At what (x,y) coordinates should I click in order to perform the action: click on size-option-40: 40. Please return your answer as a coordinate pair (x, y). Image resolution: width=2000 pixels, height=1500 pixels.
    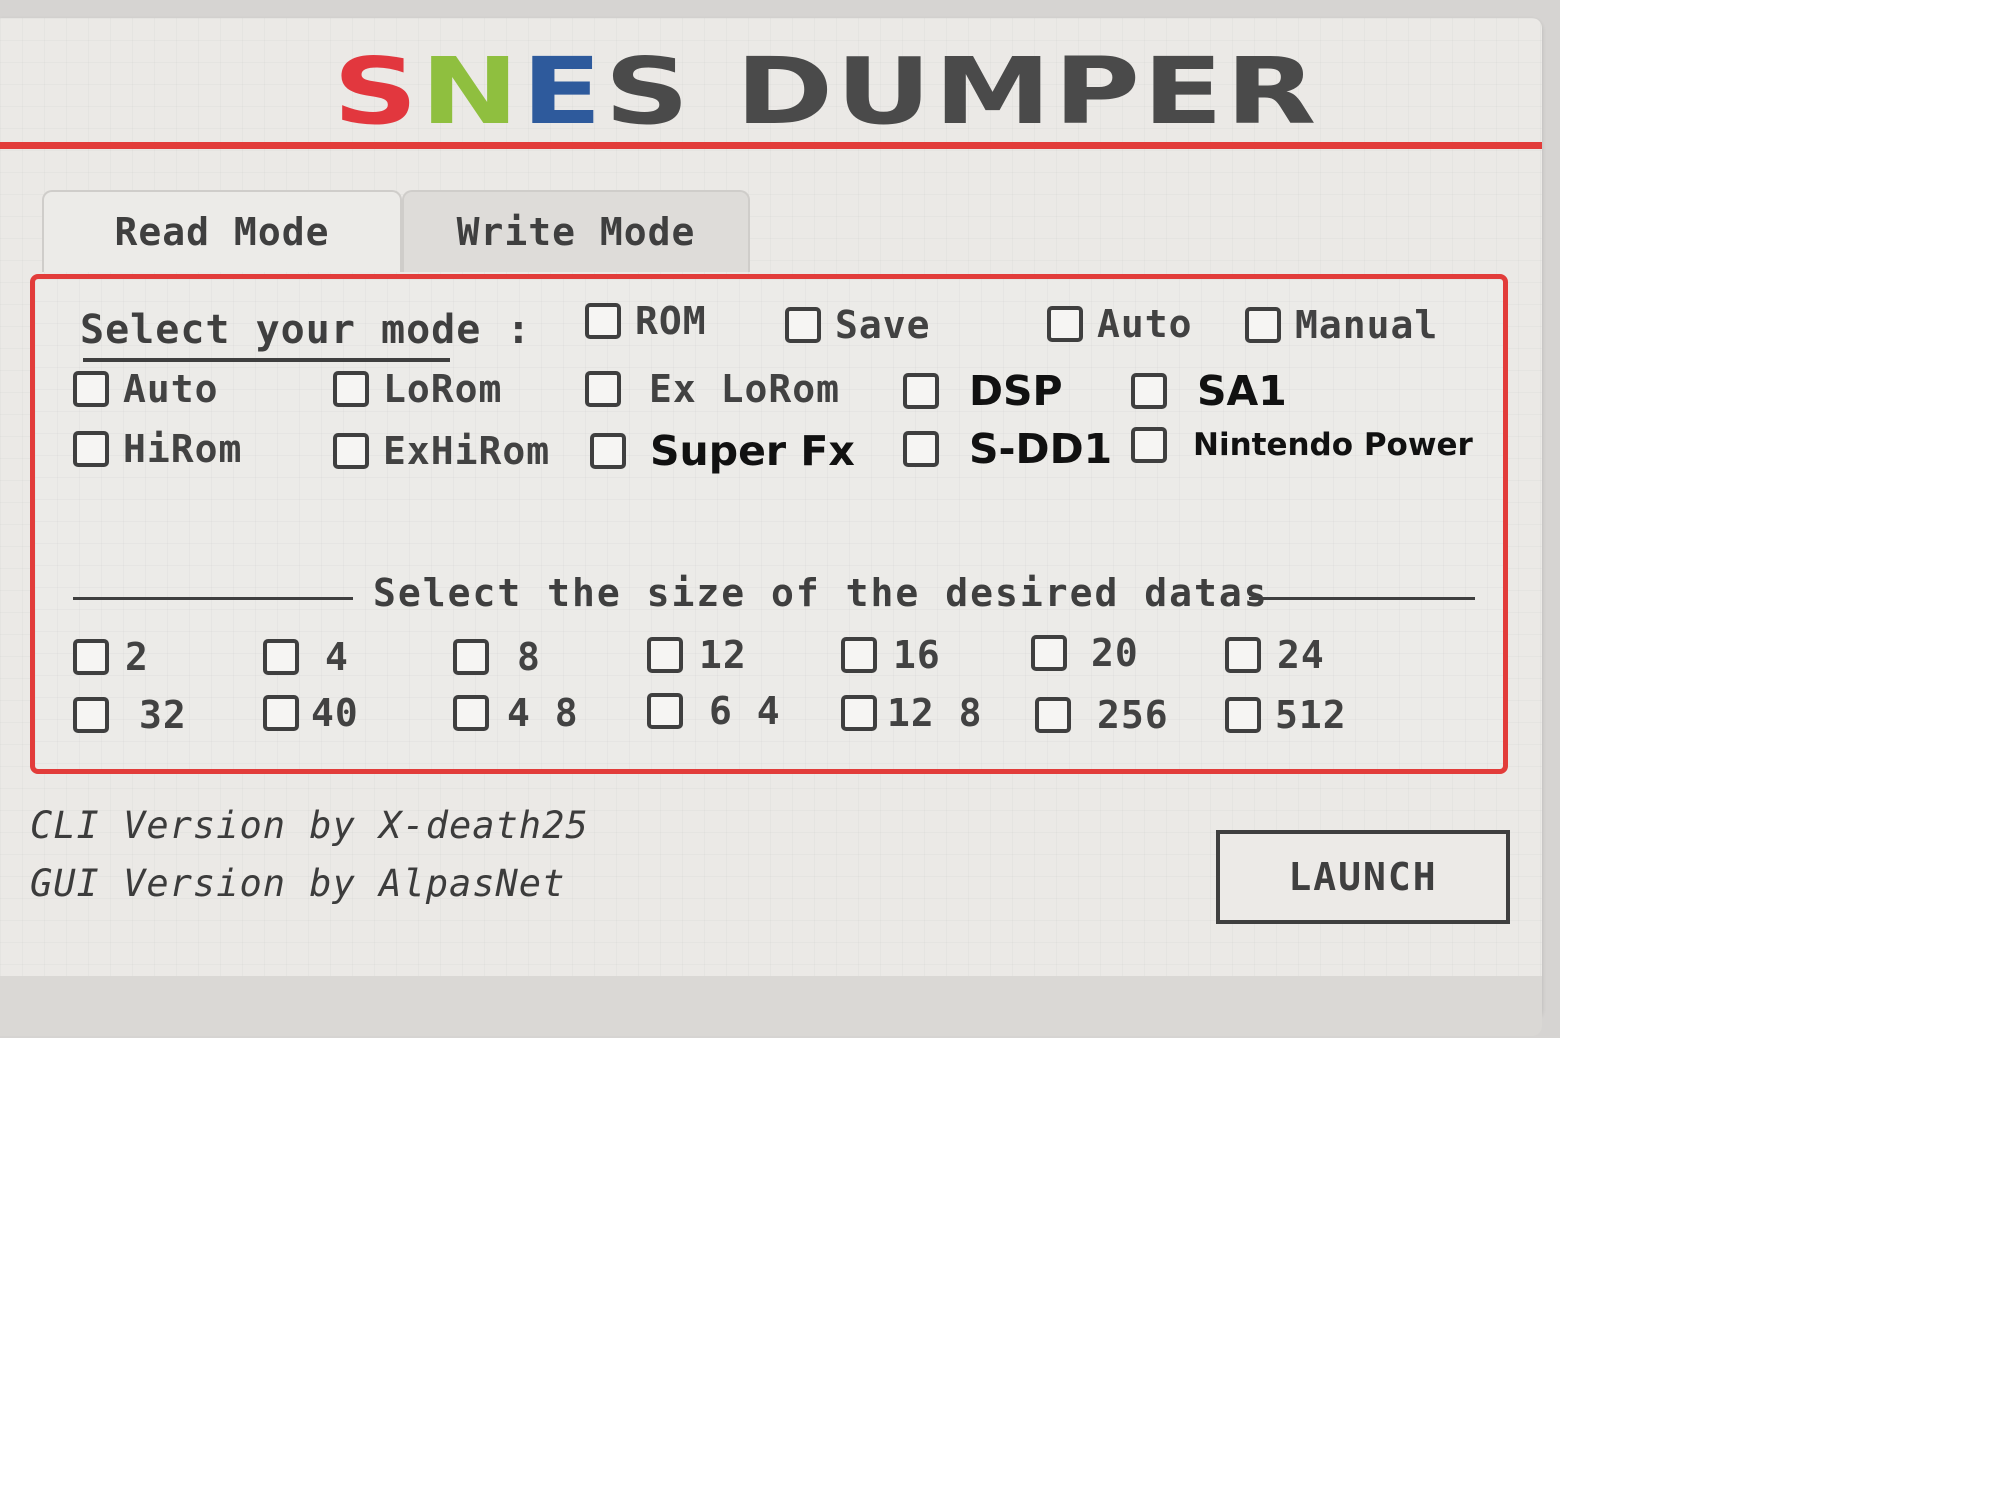
    Looking at the image, I should click on (311, 713).